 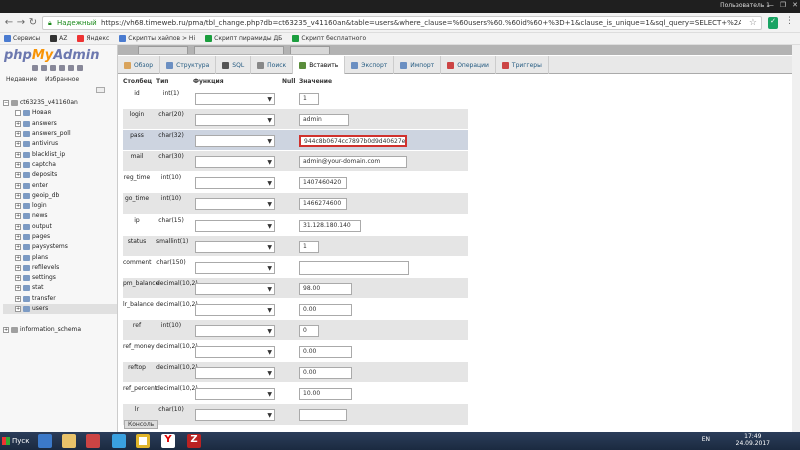 I want to click on table-node: + answers, so click(x=60, y=124).